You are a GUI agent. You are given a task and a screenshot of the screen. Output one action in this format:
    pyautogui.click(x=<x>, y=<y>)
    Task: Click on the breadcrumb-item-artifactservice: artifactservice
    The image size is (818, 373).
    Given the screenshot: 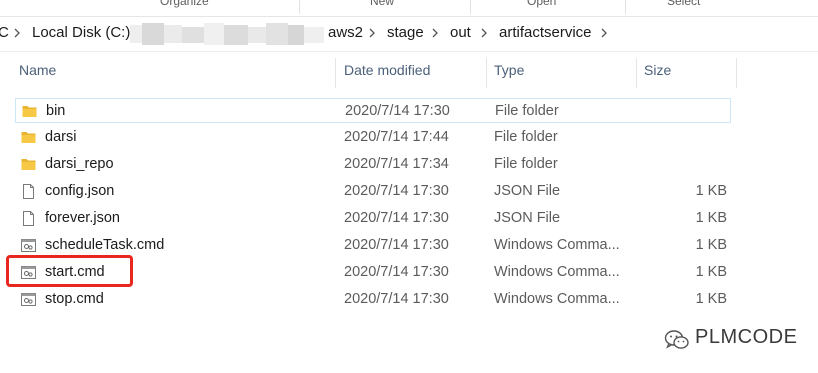 What is the action you would take?
    pyautogui.click(x=545, y=32)
    